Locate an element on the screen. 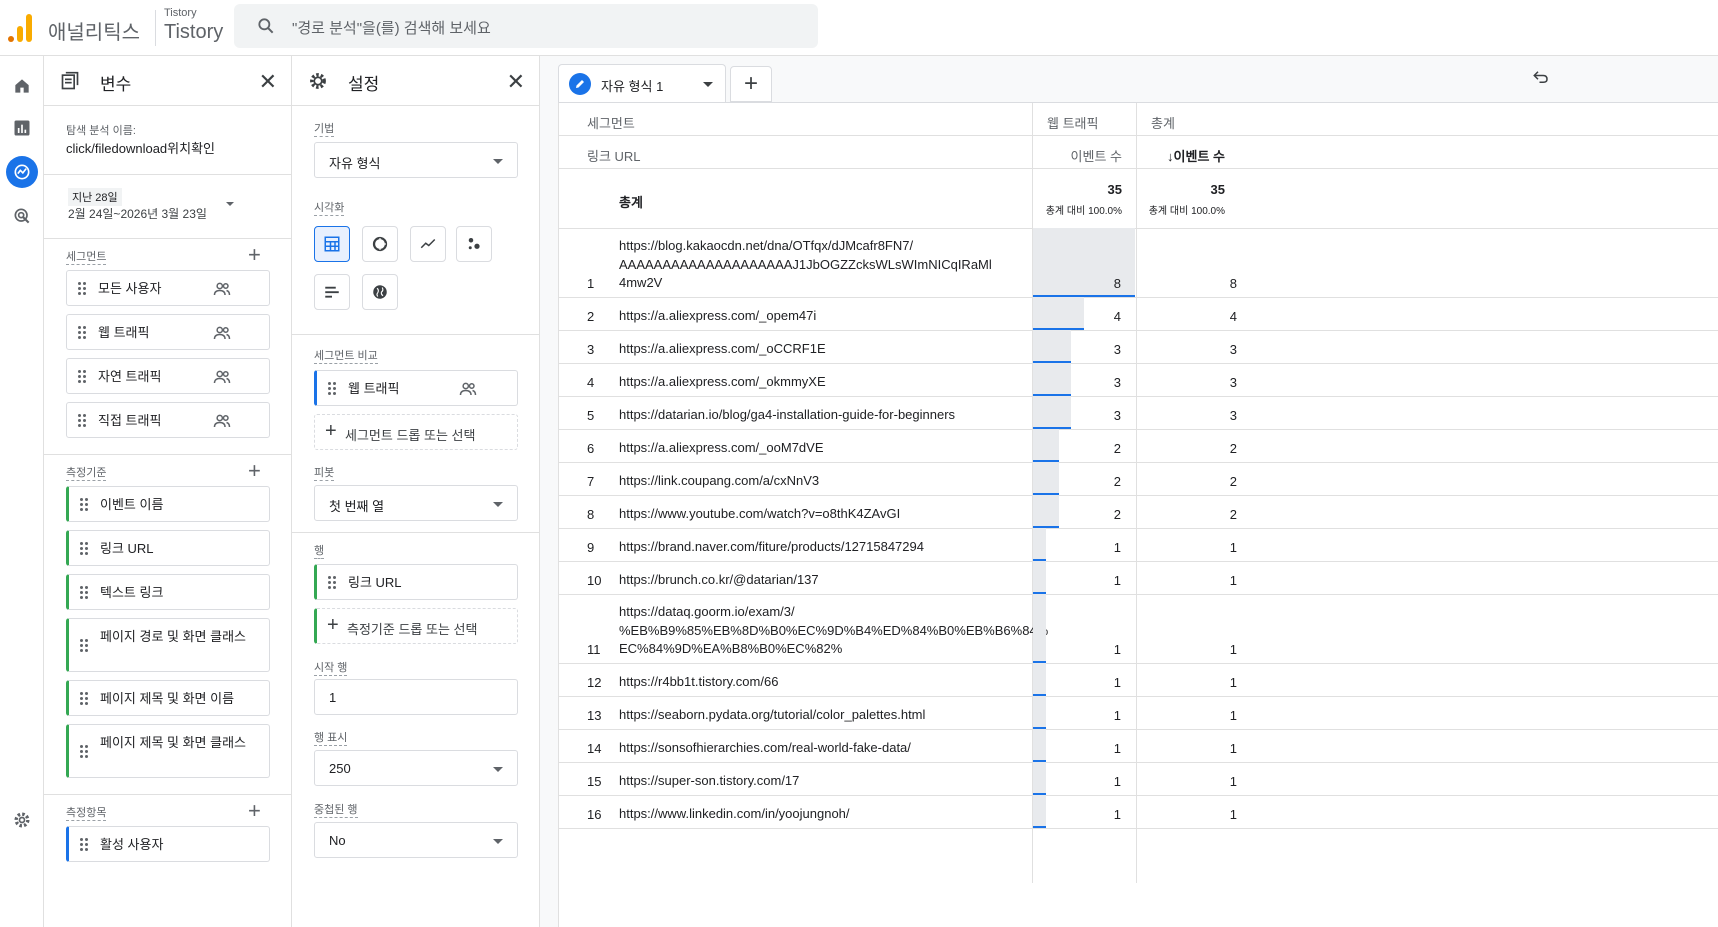  table-row: 3 https://a.aliexpress.com/_oCCRF1E 3 3 is located at coordinates (1138, 347).